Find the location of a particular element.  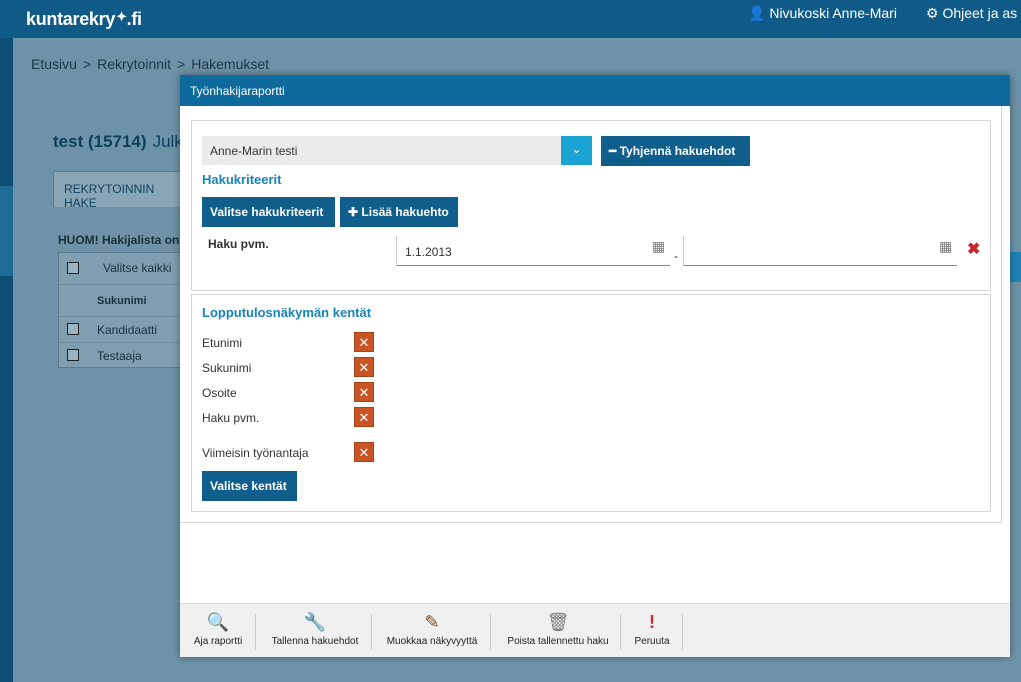

criterion-label: Haku pvm. is located at coordinates (238, 244).